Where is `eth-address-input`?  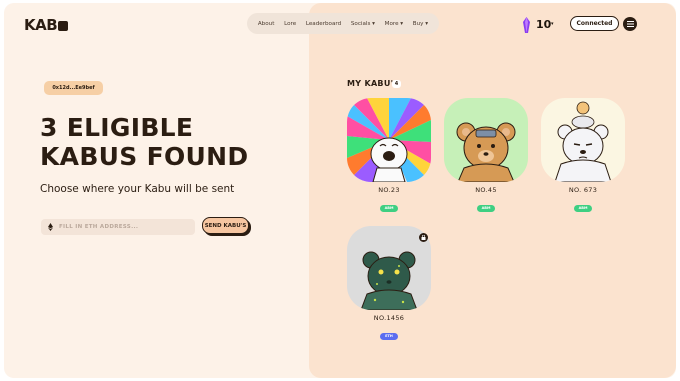 eth-address-input is located at coordinates (121, 227).